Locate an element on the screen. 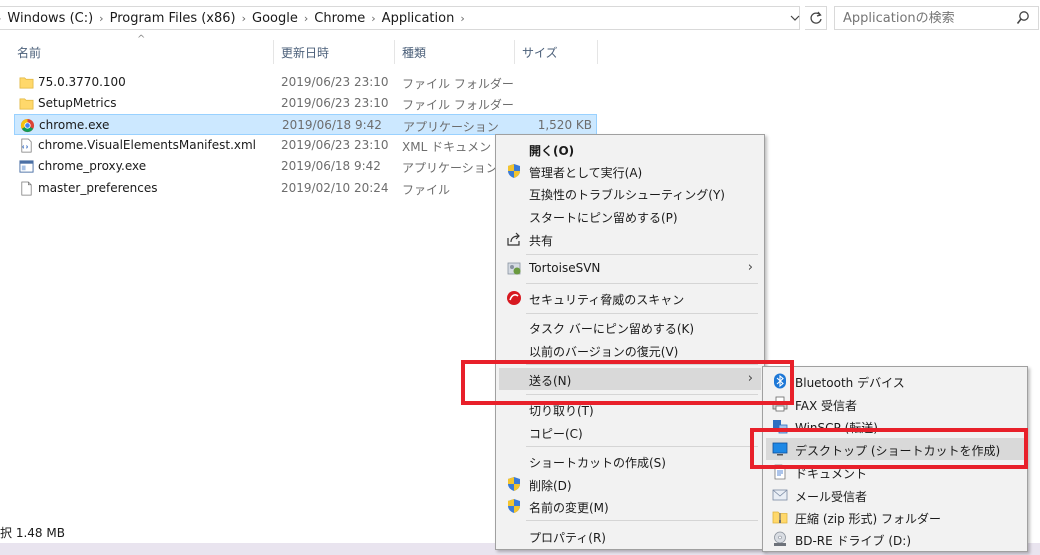 This screenshot has height=555, width=1040. menu-item-properties: プロパティ(R) is located at coordinates (630, 536).